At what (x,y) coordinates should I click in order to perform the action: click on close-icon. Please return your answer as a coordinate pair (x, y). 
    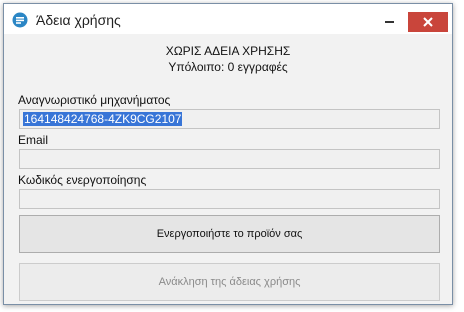
    Looking at the image, I should click on (428, 22).